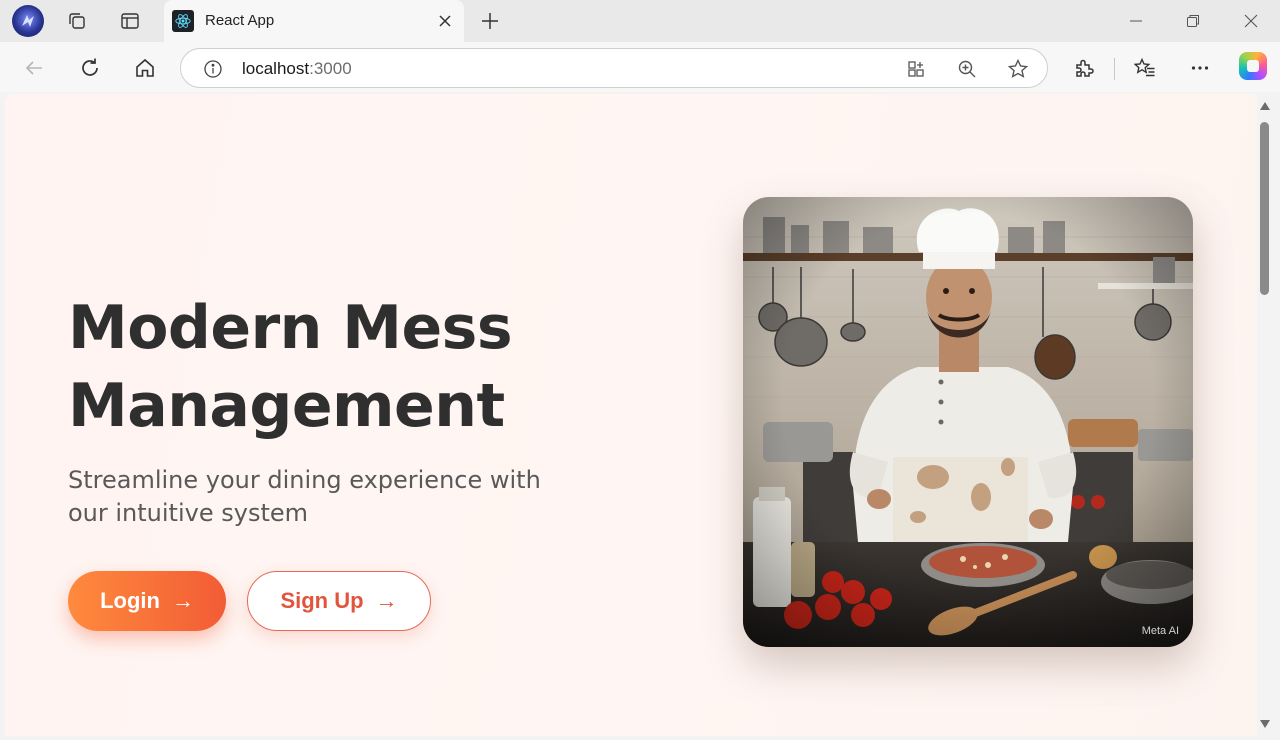 The height and width of the screenshot is (740, 1280). I want to click on vertical-tabs-icon, so click(130, 21).